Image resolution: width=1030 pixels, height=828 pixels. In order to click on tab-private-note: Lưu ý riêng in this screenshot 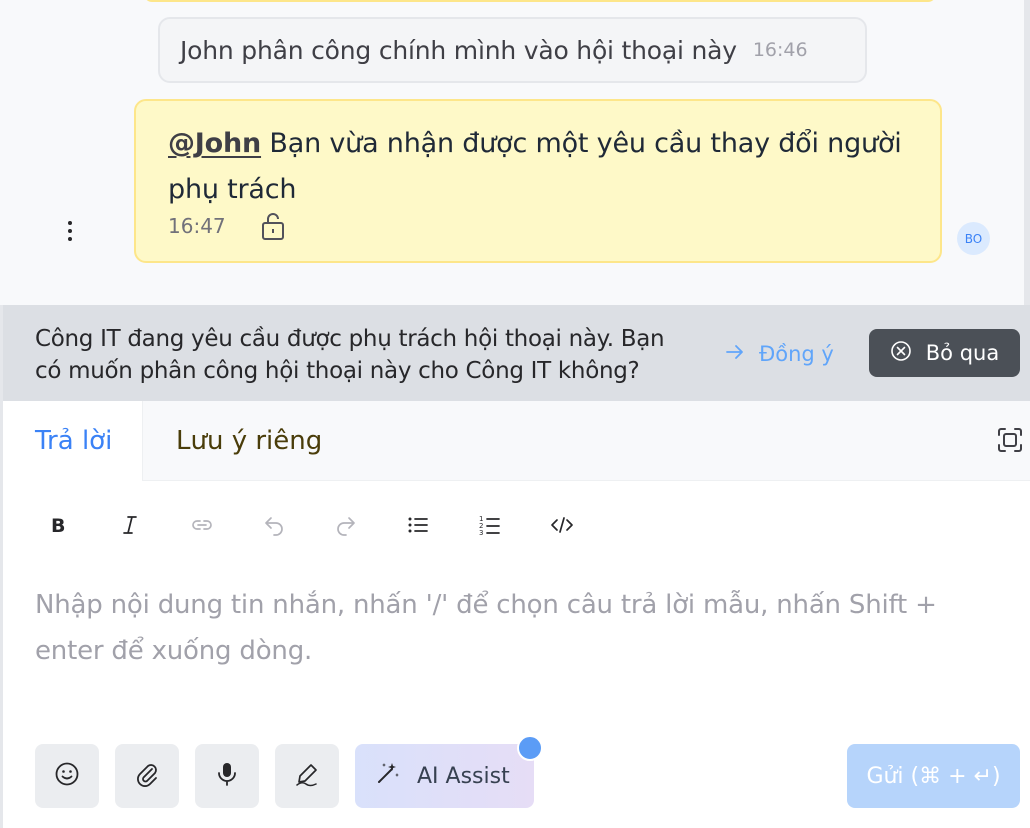, I will do `click(249, 441)`.